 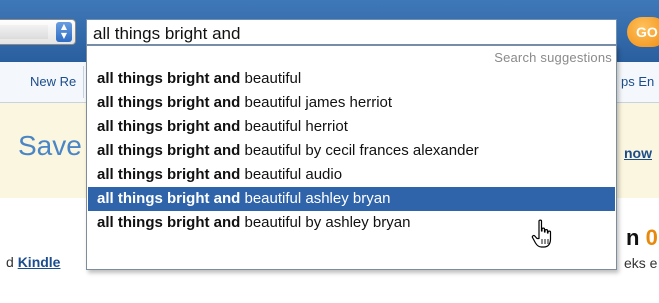 I want to click on suggestion-completion-text: beautiful ashley bryan, so click(x=315, y=198).